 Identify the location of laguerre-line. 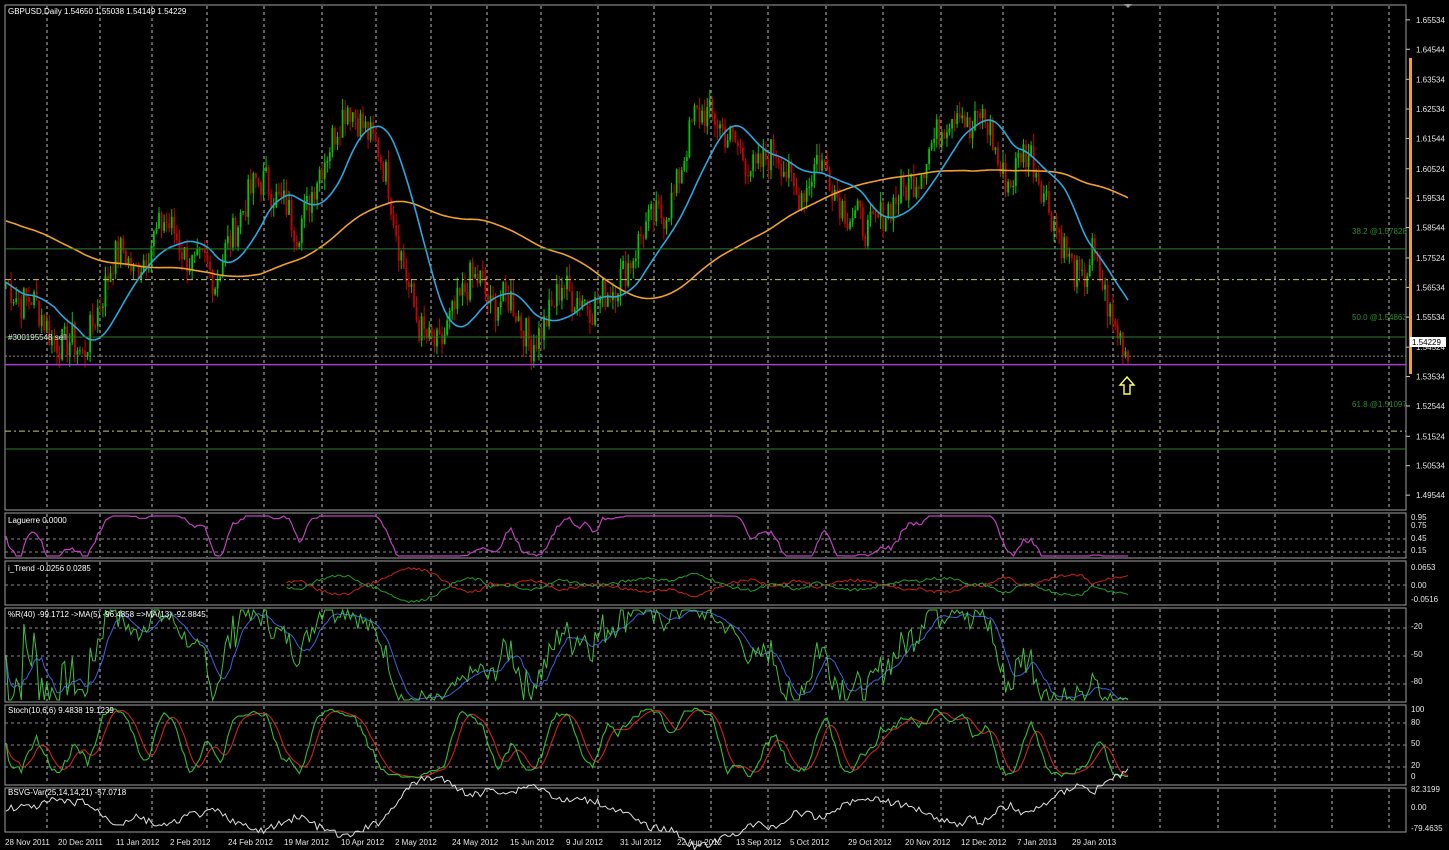
(566, 536).